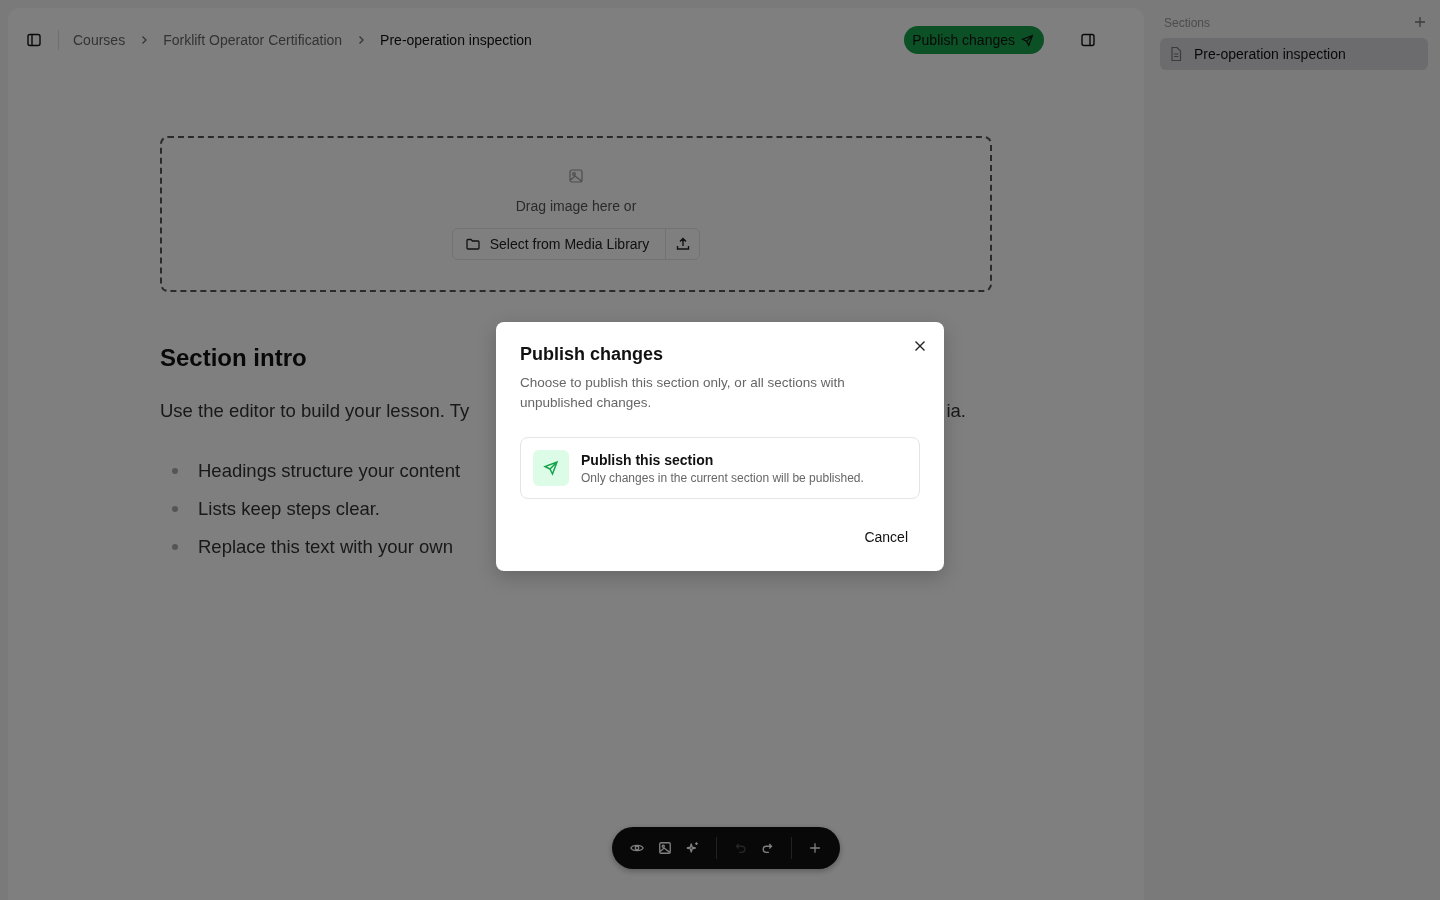  What do you see at coordinates (956, 411) in the screenshot?
I see `paragraph-text: ia.` at bounding box center [956, 411].